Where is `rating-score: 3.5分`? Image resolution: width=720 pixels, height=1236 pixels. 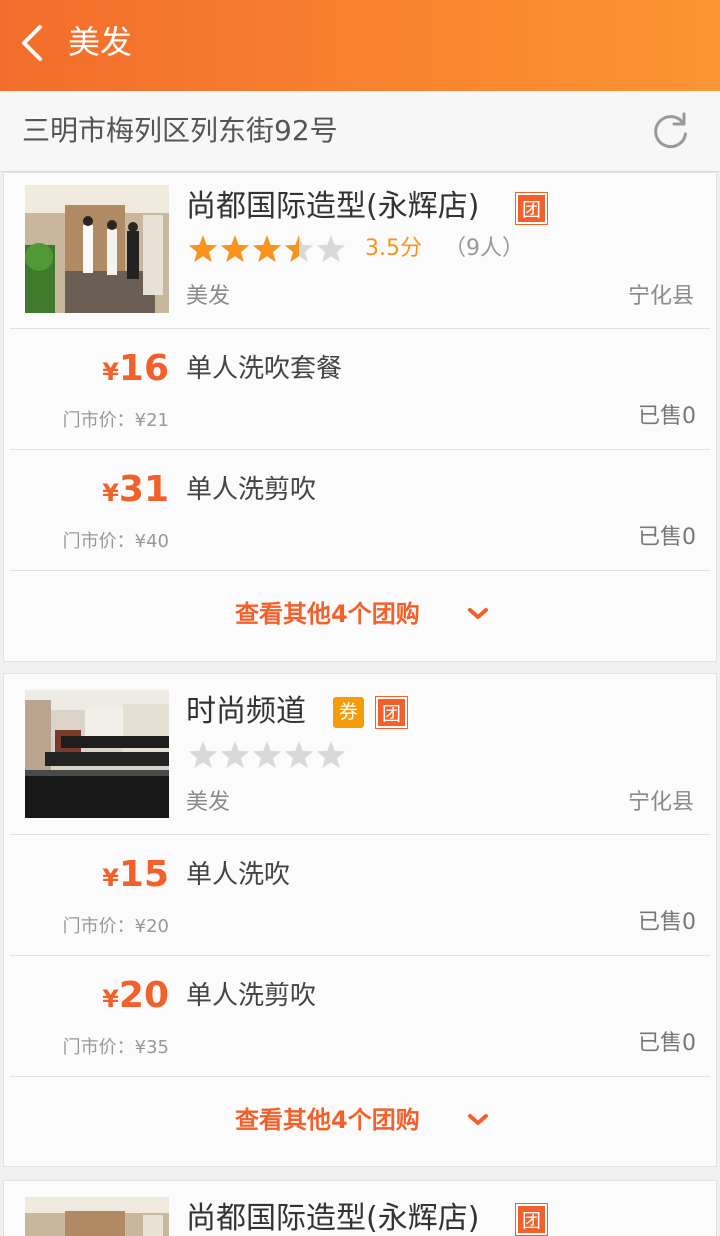
rating-score: 3.5分 is located at coordinates (393, 248).